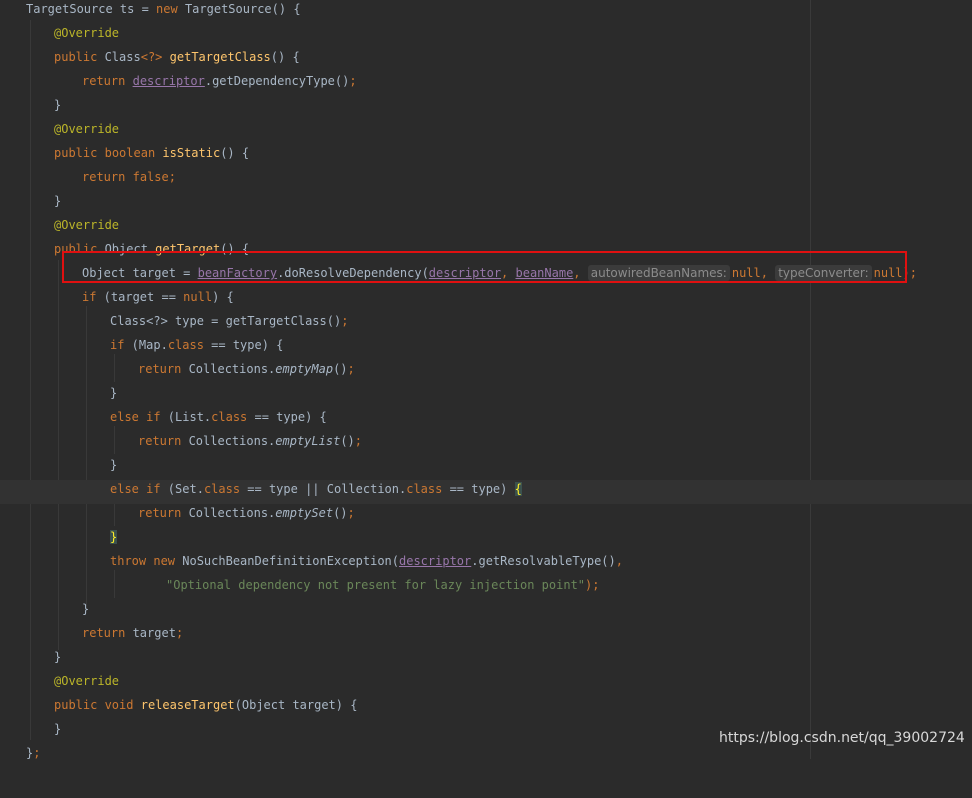 Image resolution: width=972 pixels, height=798 pixels. What do you see at coordinates (518, 489) in the screenshot?
I see `matched-brace: {` at bounding box center [518, 489].